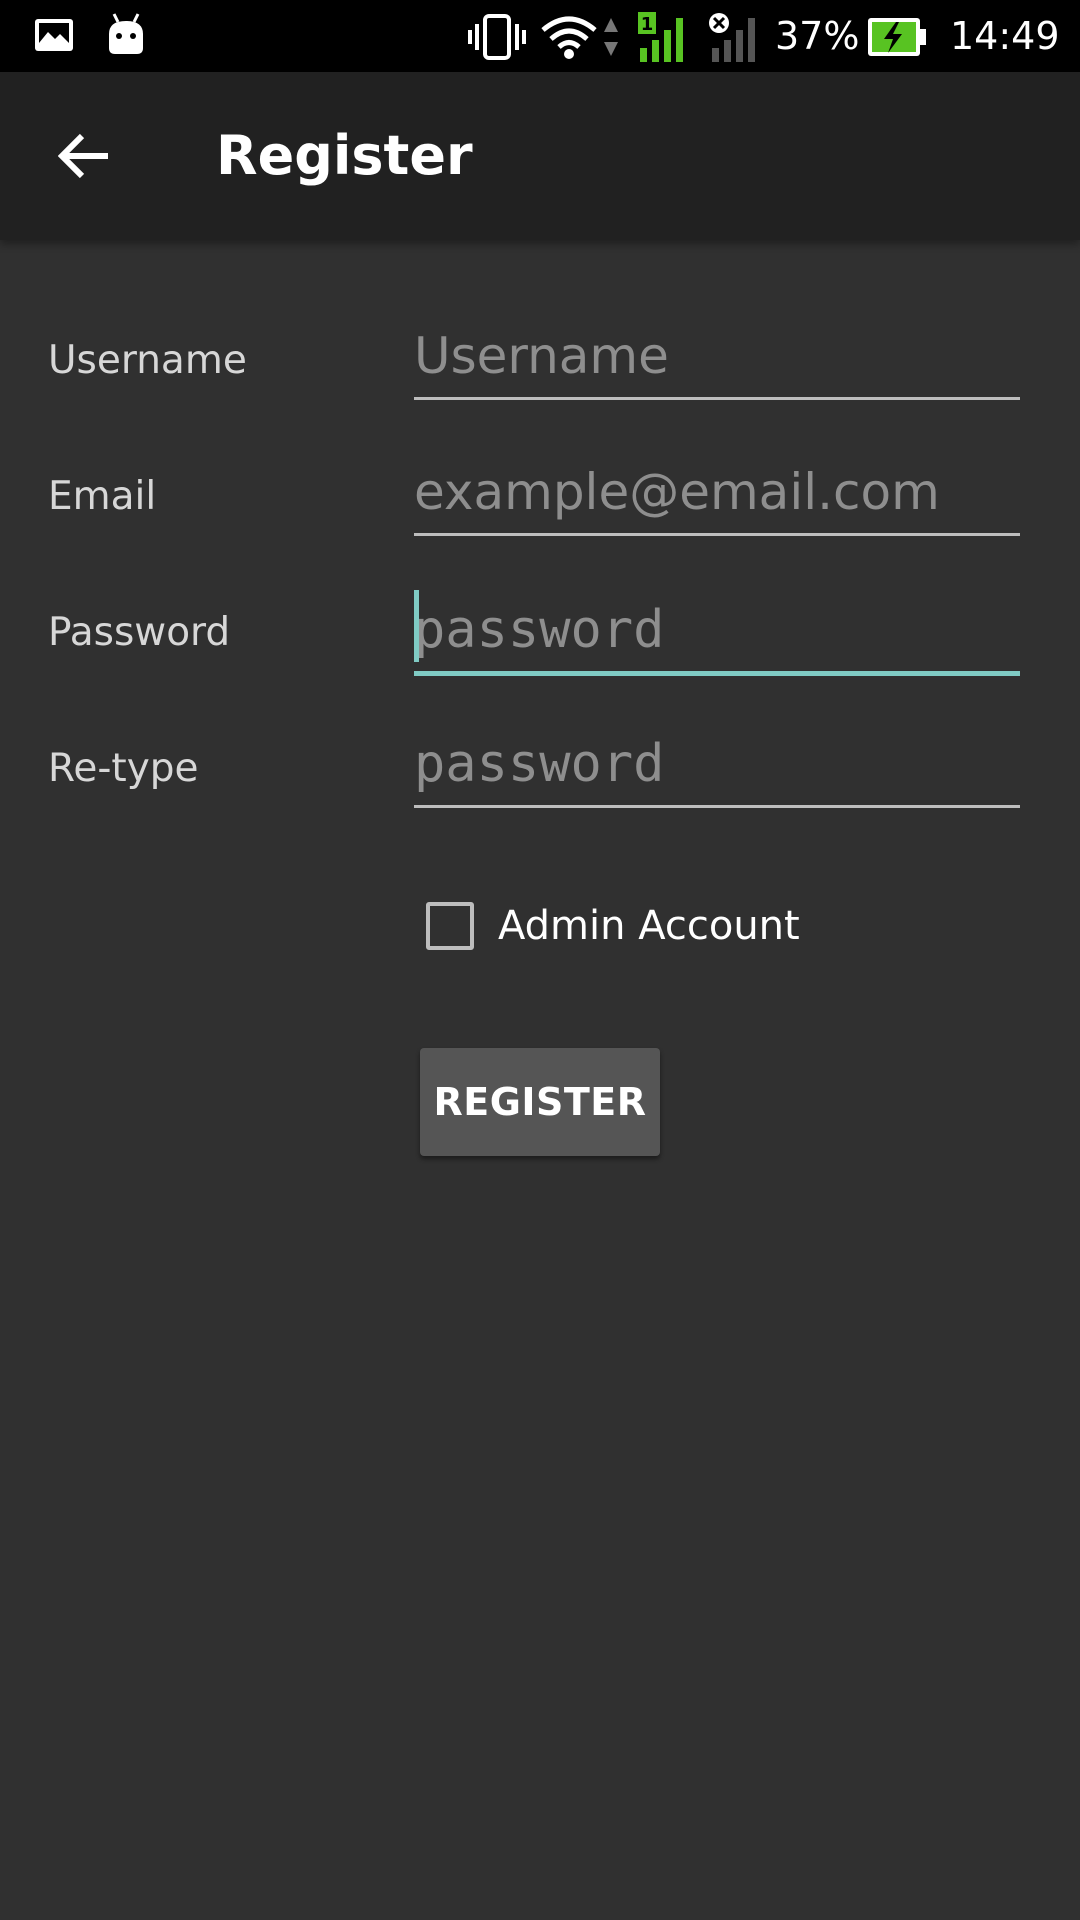 This screenshot has height=1920, width=1080. Describe the element at coordinates (736, 39) in the screenshot. I see `signal-no-sim-icon` at that location.